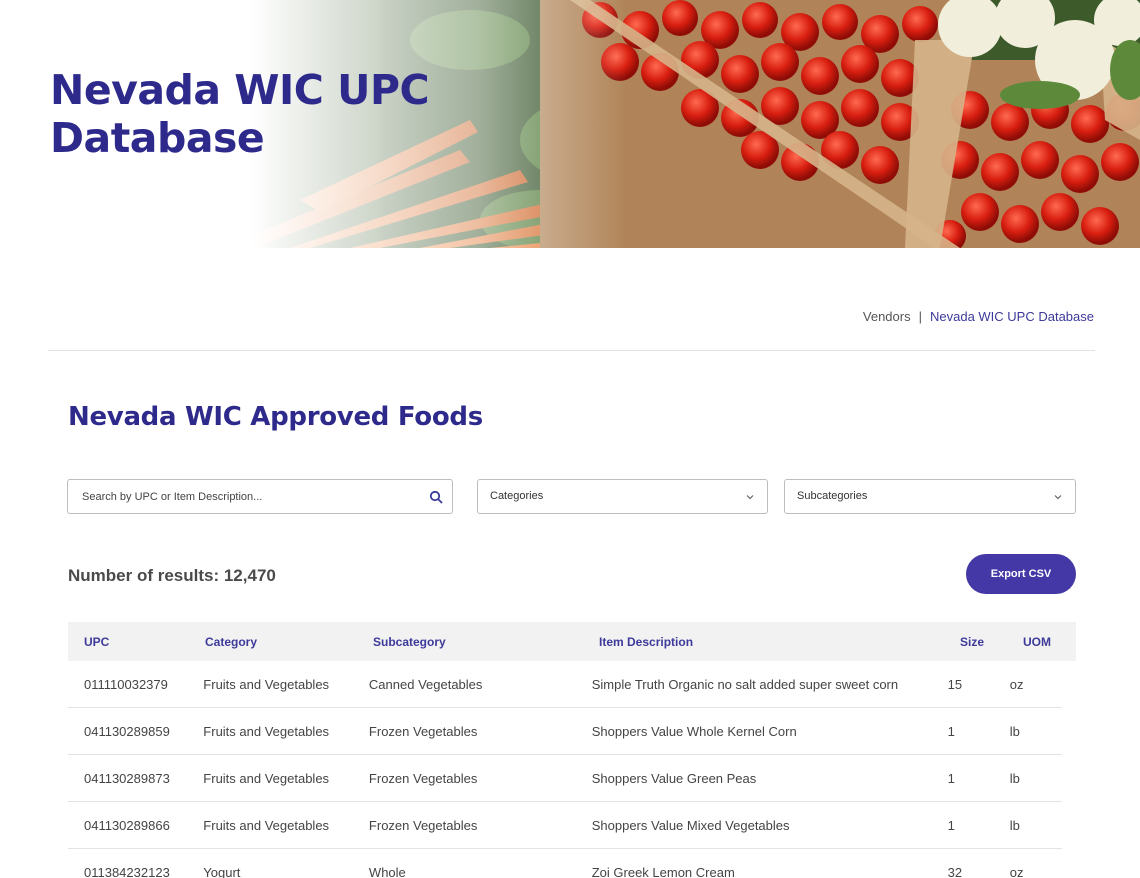 This screenshot has width=1140, height=878. I want to click on cell-upc: 011110032379, so click(126, 684).